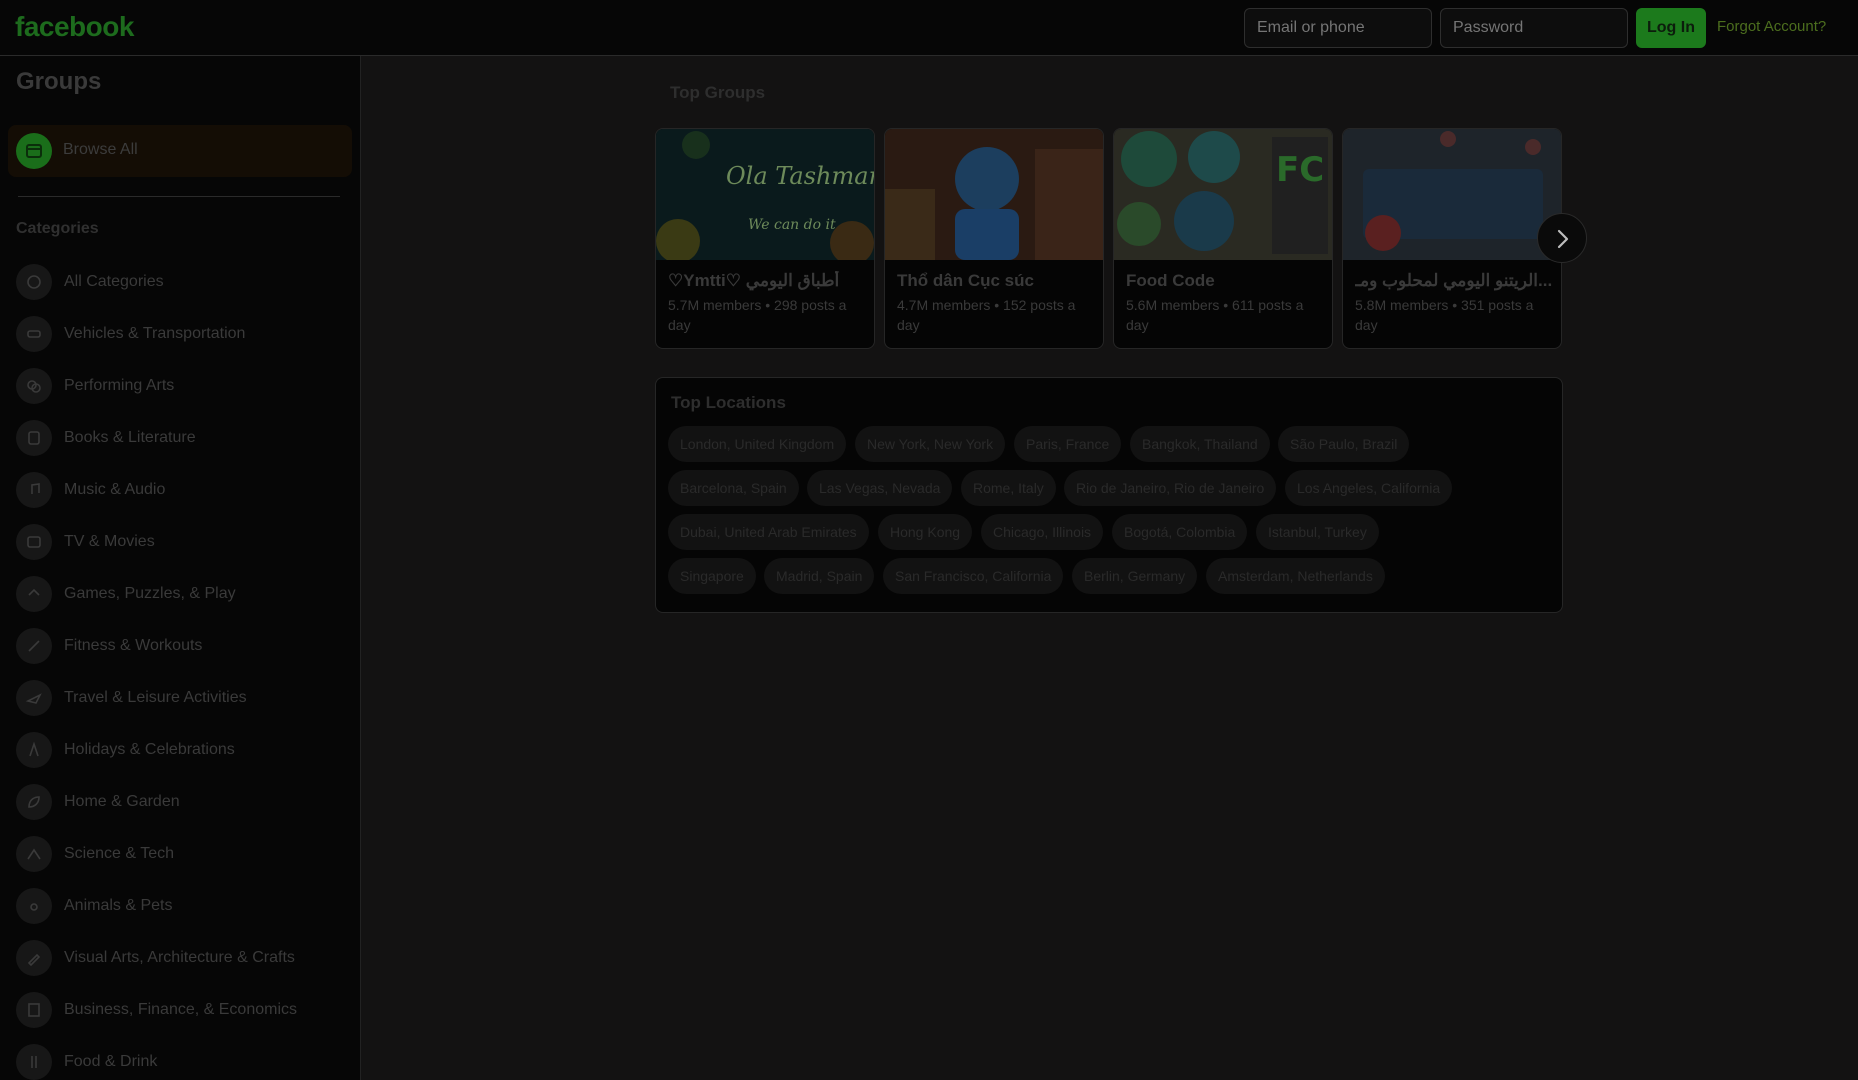 This screenshot has height=1080, width=1858. Describe the element at coordinates (184, 1061) in the screenshot. I see `category-item: Food & Drink` at that location.